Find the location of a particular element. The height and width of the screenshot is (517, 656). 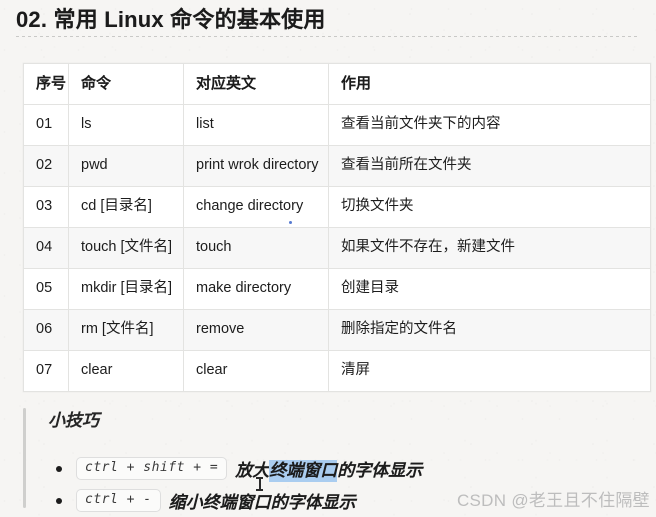

cell-no: 03 is located at coordinates (46, 207).